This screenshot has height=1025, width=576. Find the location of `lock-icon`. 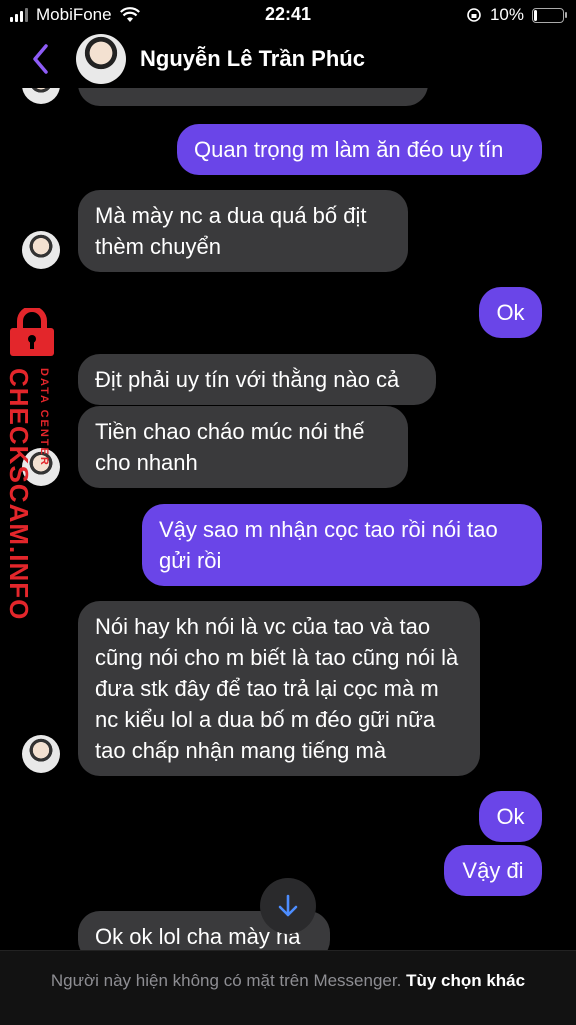

lock-icon is located at coordinates (32, 332).